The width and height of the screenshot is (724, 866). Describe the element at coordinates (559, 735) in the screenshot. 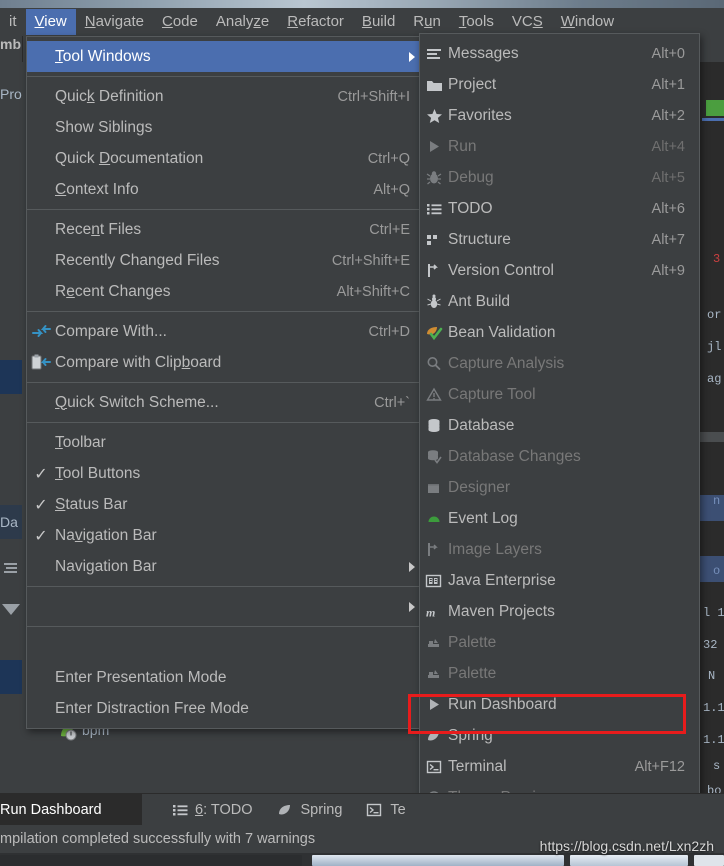

I see `menu-item-spring: Spring` at that location.